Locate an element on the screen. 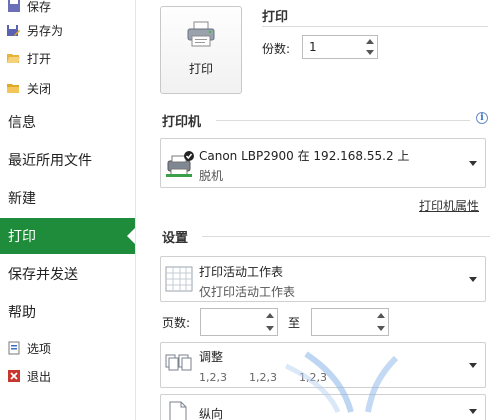 The height and width of the screenshot is (420, 500). nav-recent: 最近所用文件 is located at coordinates (67, 160).